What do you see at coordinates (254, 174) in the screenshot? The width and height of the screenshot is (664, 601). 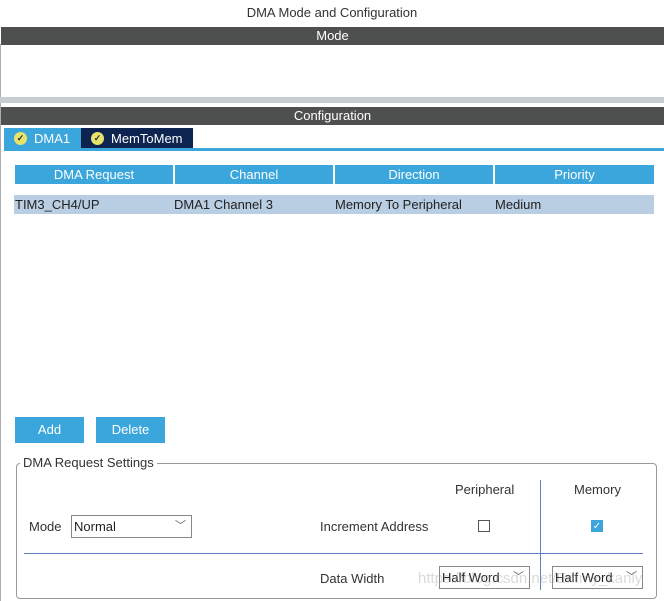 I see `column-header-channel: Channel` at bounding box center [254, 174].